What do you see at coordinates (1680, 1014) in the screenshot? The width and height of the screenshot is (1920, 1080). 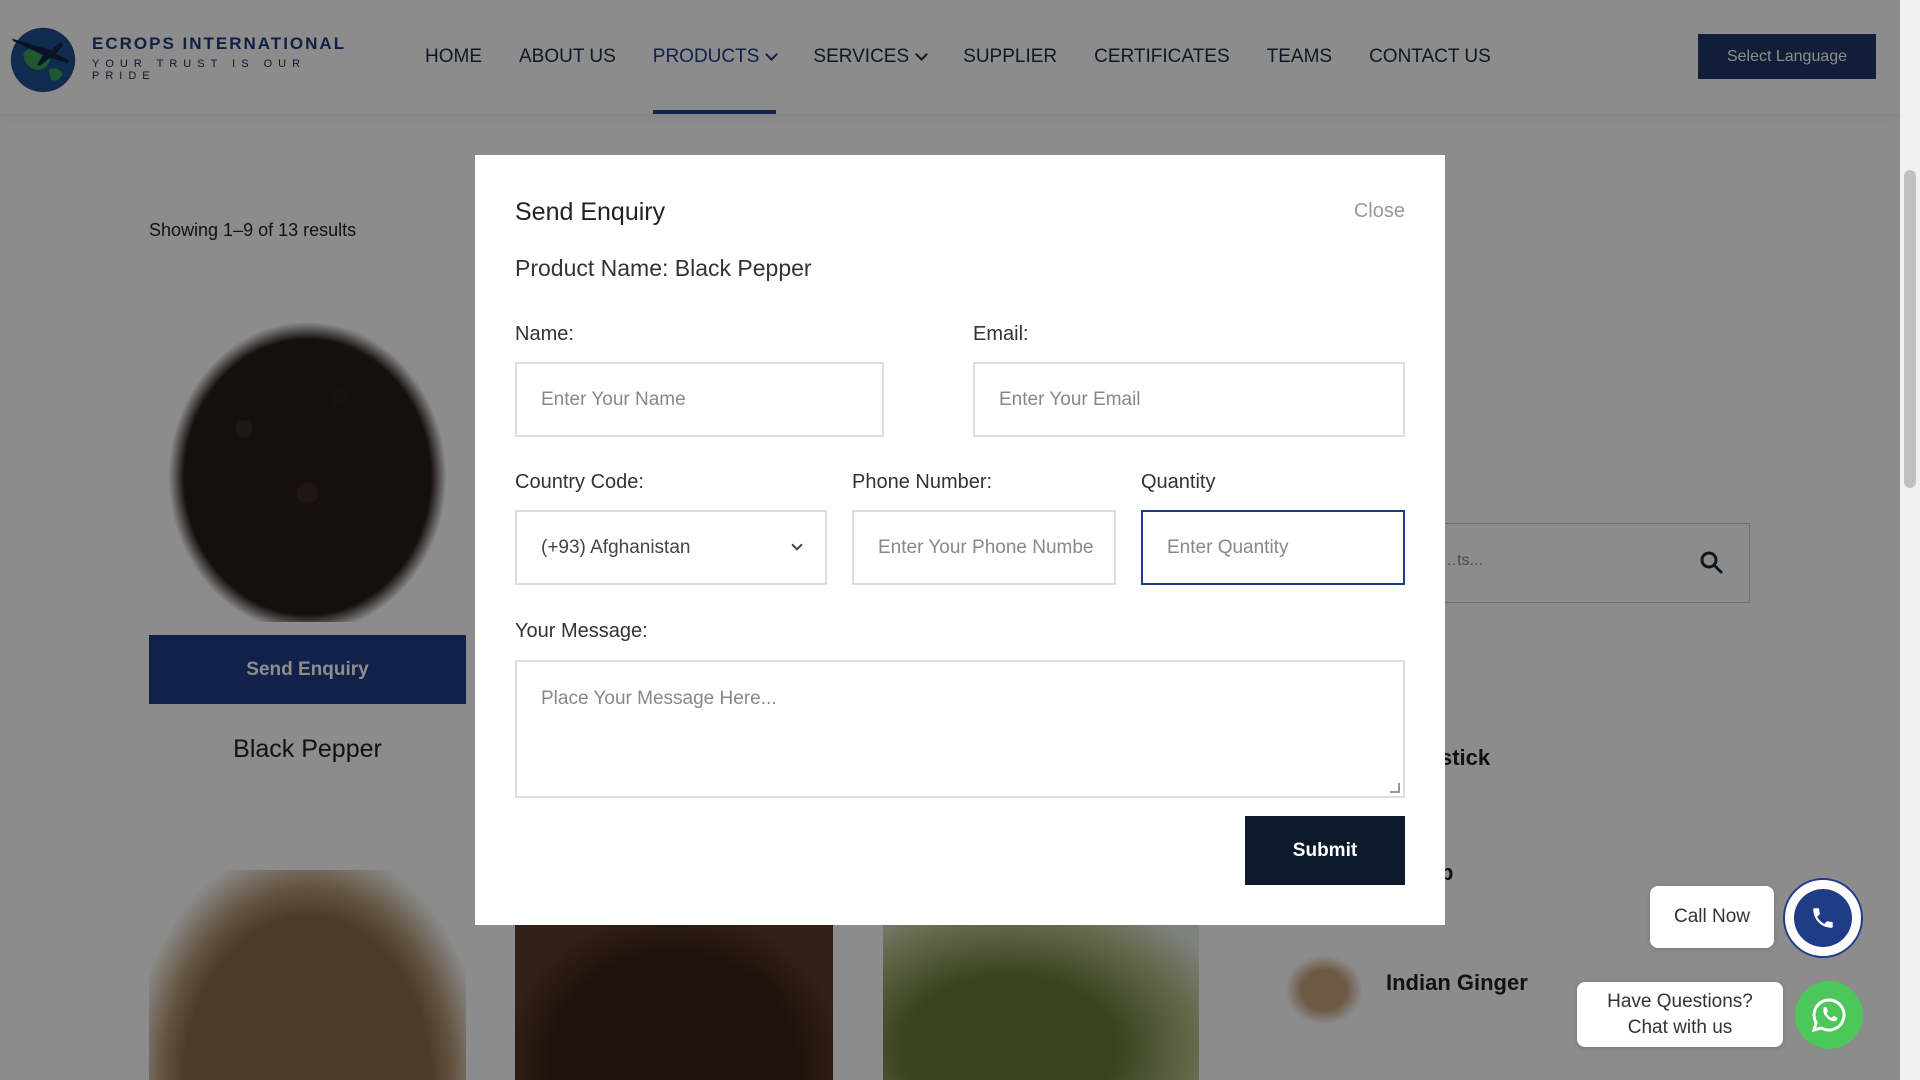 I see `chat-prompt: Have Questions? Chat with us` at bounding box center [1680, 1014].